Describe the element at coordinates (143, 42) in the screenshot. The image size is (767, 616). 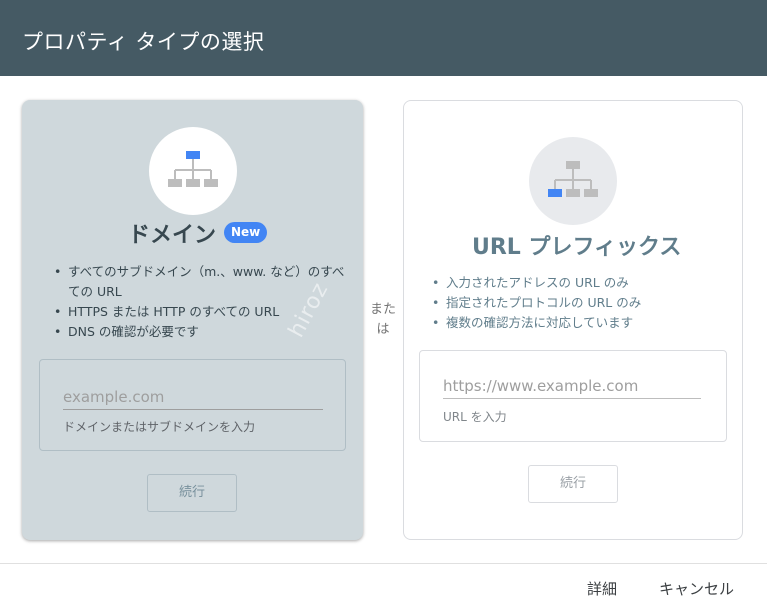
I see `dialog-title: プロパティ タイプの選択` at that location.